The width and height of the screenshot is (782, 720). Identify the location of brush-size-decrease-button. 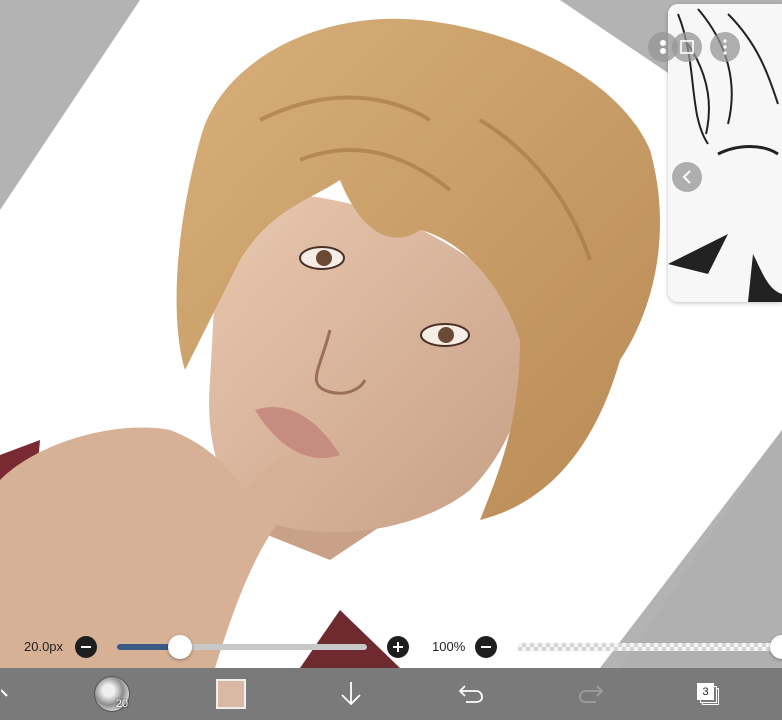
(86, 647).